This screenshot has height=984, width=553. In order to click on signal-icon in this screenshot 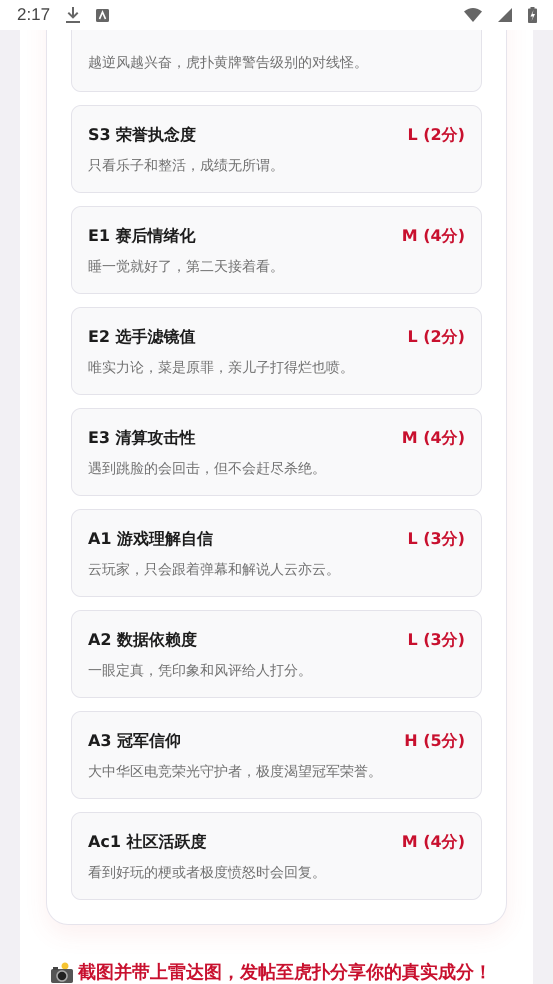, I will do `click(505, 15)`.